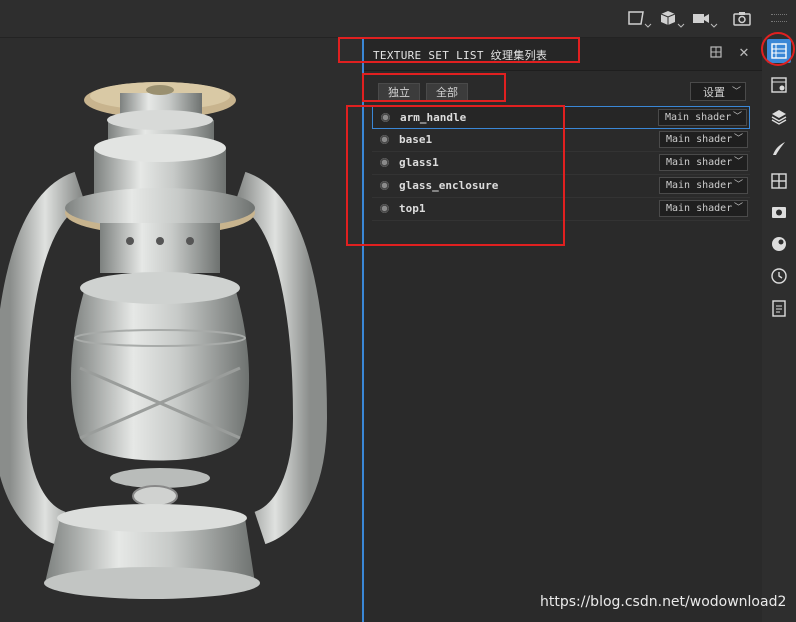 This screenshot has height=622, width=796. What do you see at coordinates (672, 19) in the screenshot?
I see `cube-icon` at bounding box center [672, 19].